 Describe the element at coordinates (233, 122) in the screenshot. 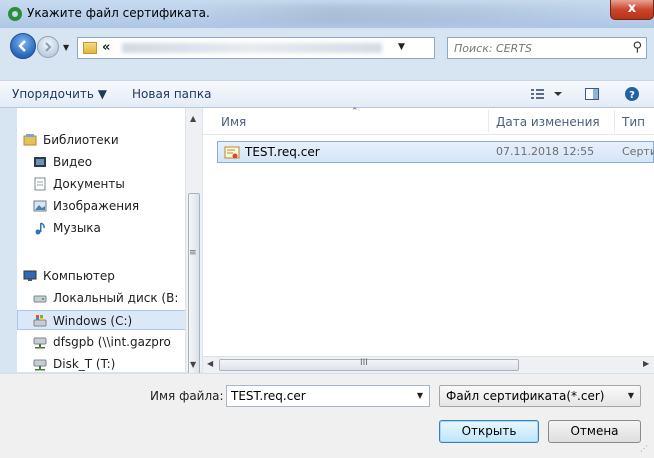

I see `column-header-name: Имя` at that location.